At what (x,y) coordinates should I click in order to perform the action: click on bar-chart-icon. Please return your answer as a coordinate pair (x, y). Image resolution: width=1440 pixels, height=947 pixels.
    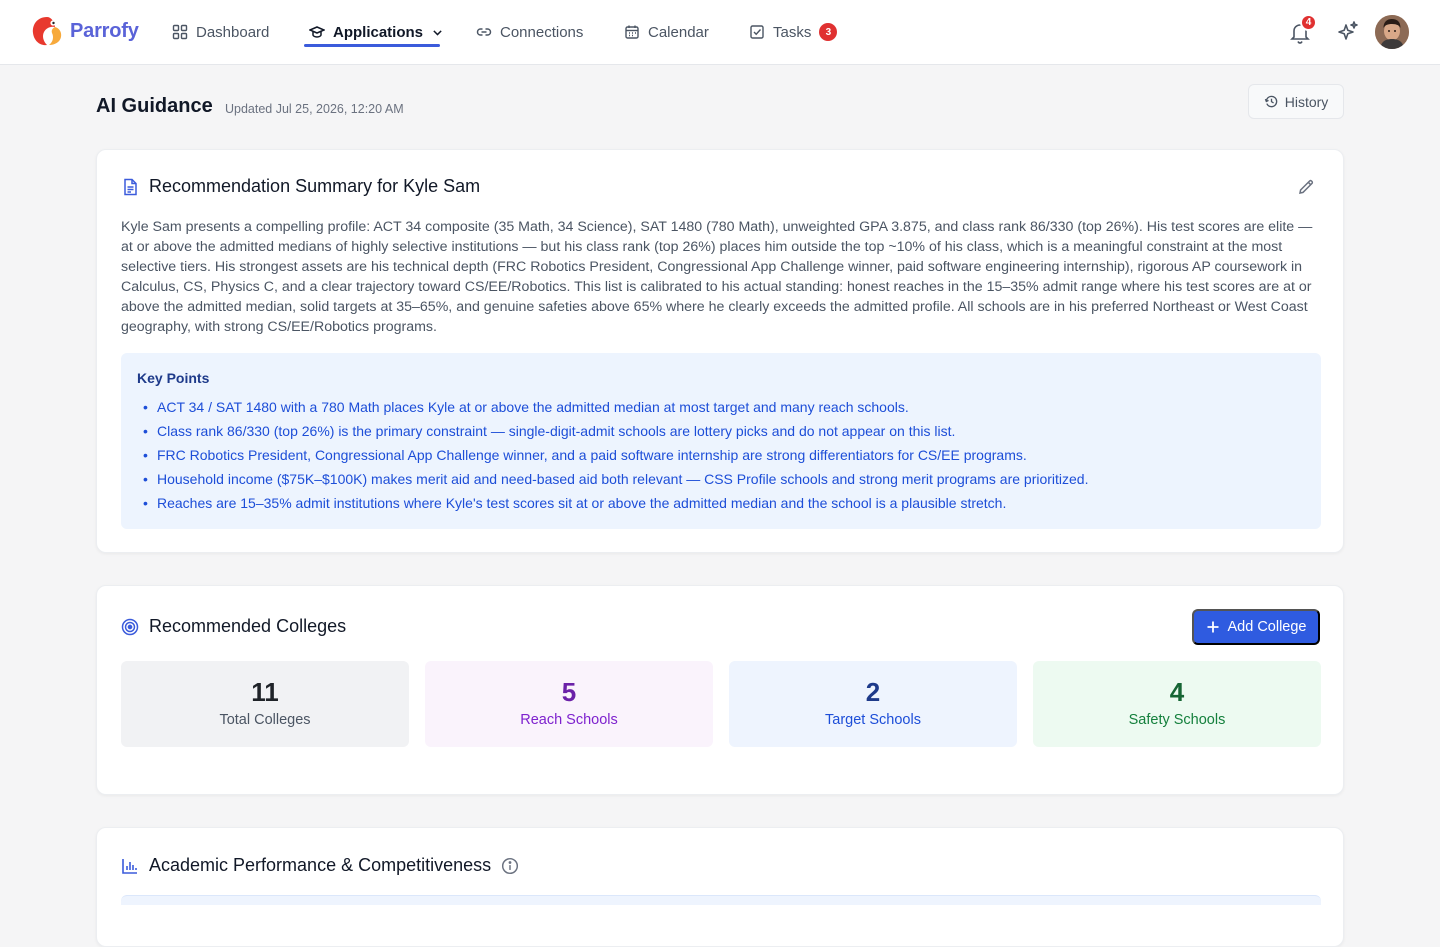
    Looking at the image, I should click on (129, 866).